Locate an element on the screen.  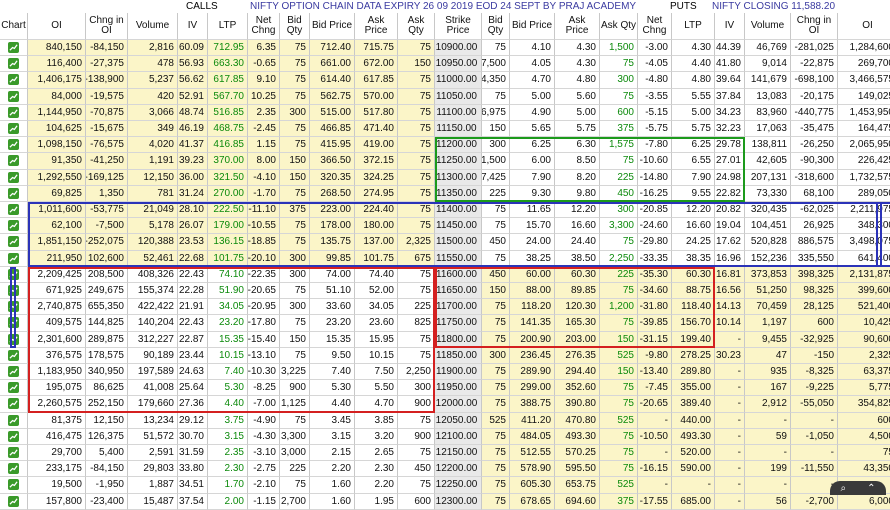
strike-price-cell: 12250.00 is located at coordinates (458, 485).